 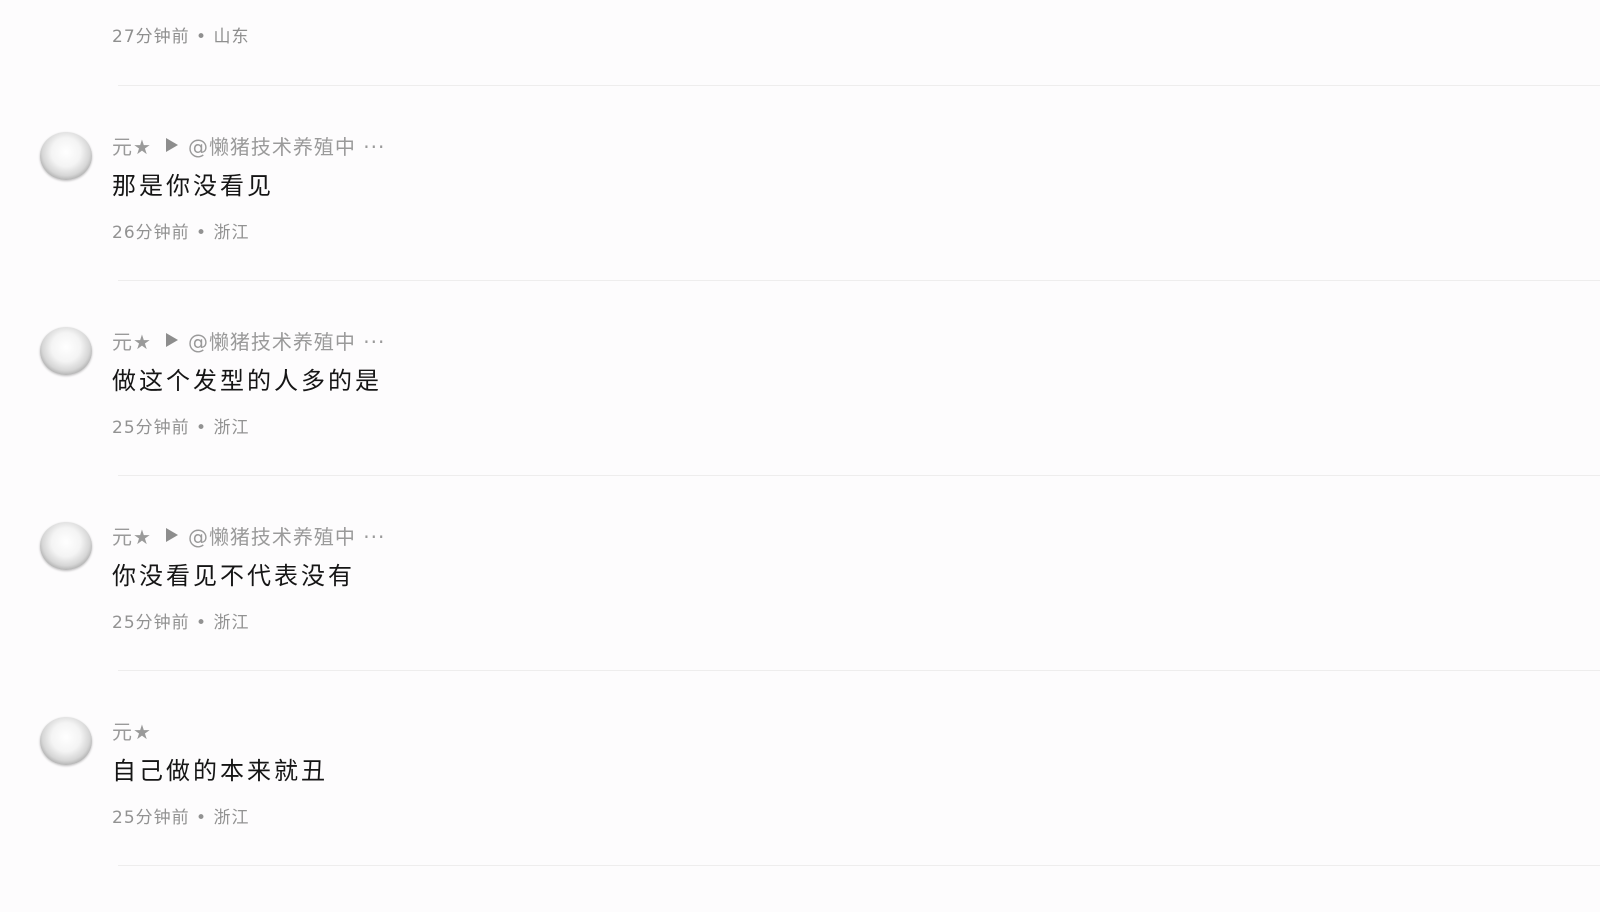 What do you see at coordinates (220, 771) in the screenshot?
I see `comment-text: 自己做的本来就丑` at bounding box center [220, 771].